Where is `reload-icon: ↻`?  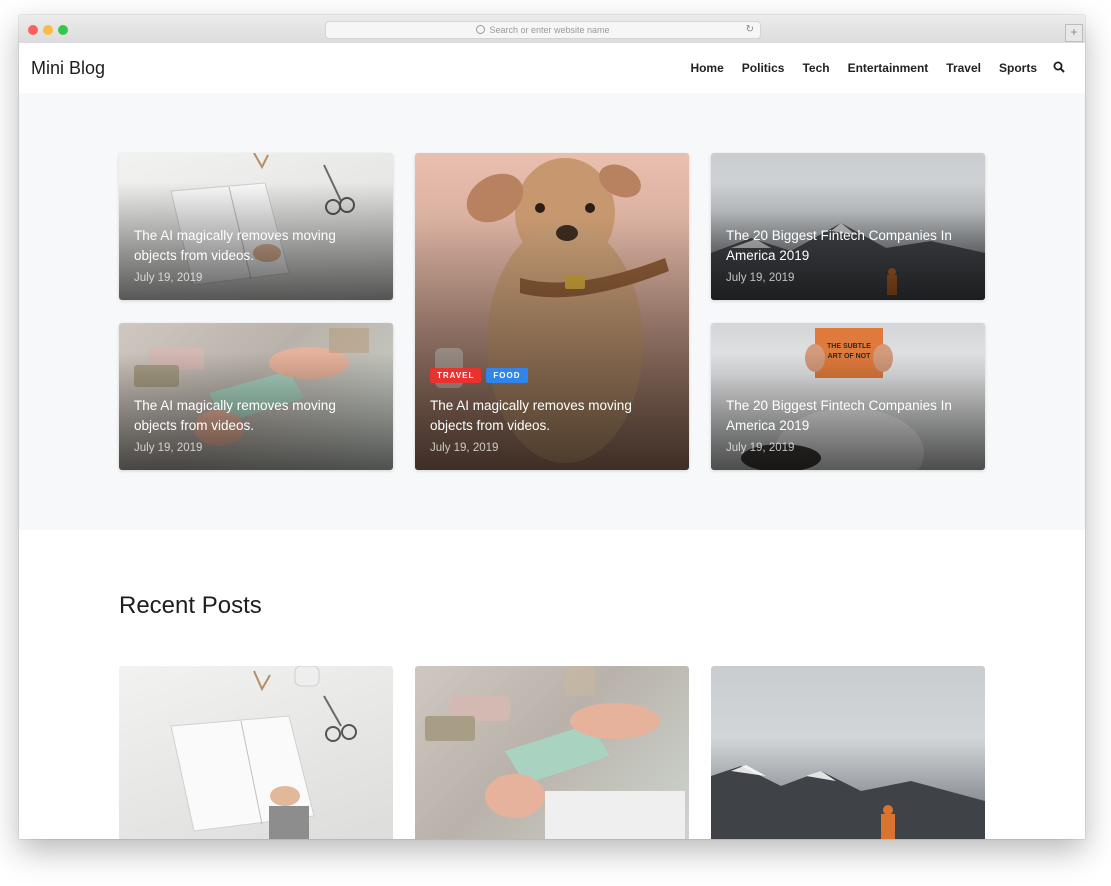 reload-icon: ↻ is located at coordinates (750, 30).